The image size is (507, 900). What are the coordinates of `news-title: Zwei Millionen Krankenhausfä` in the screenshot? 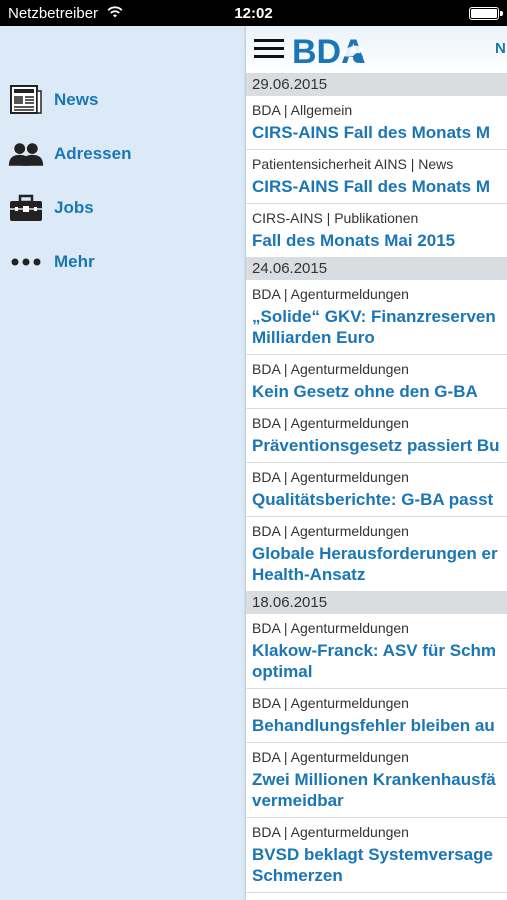 It's located at (374, 779).